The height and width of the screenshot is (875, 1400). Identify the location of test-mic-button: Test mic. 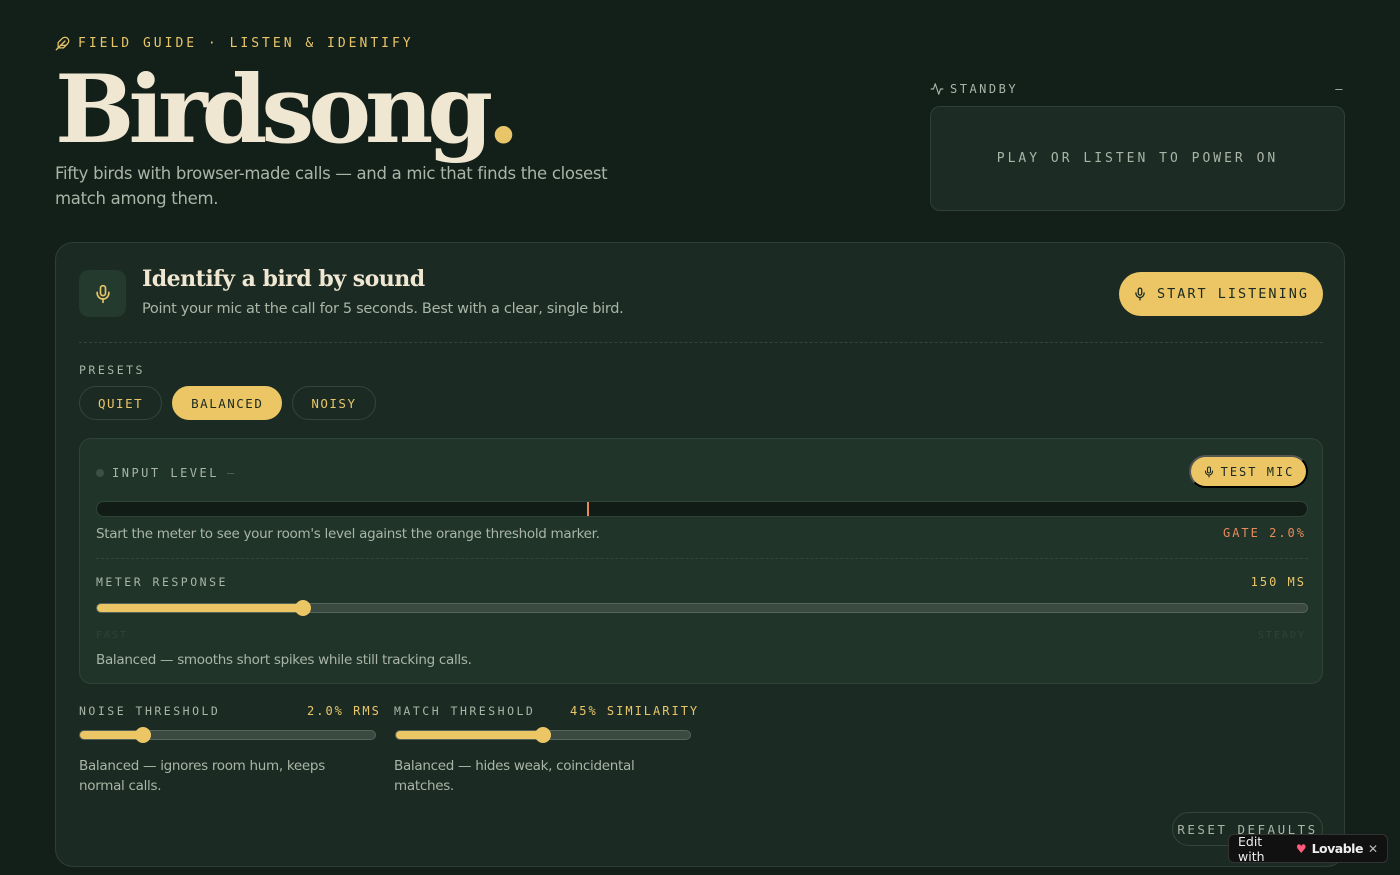
(1248, 471).